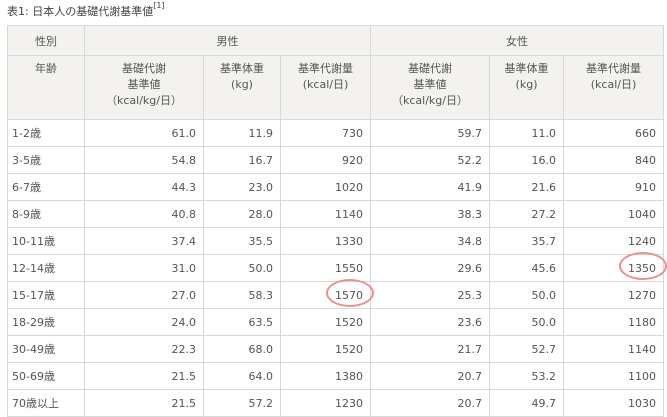 This screenshot has width=667, height=417. What do you see at coordinates (336, 187) in the screenshot?
I see `table-row: 6-7歳 44.3 23.0 1020 41.9 21.6 910` at bounding box center [336, 187].